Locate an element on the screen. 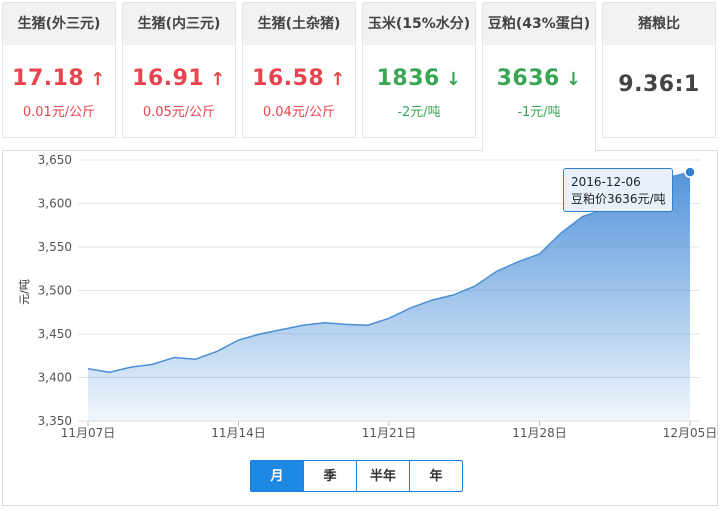 Image resolution: width=722 pixels, height=511 pixels. tooltip-value: 豆粕价3636元/吨 is located at coordinates (618, 199).